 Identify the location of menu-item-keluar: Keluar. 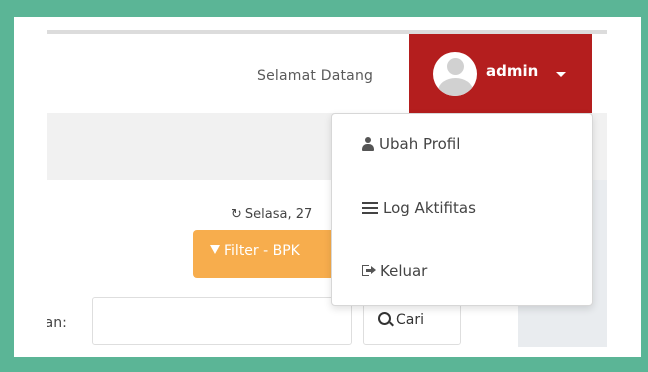
(394, 271).